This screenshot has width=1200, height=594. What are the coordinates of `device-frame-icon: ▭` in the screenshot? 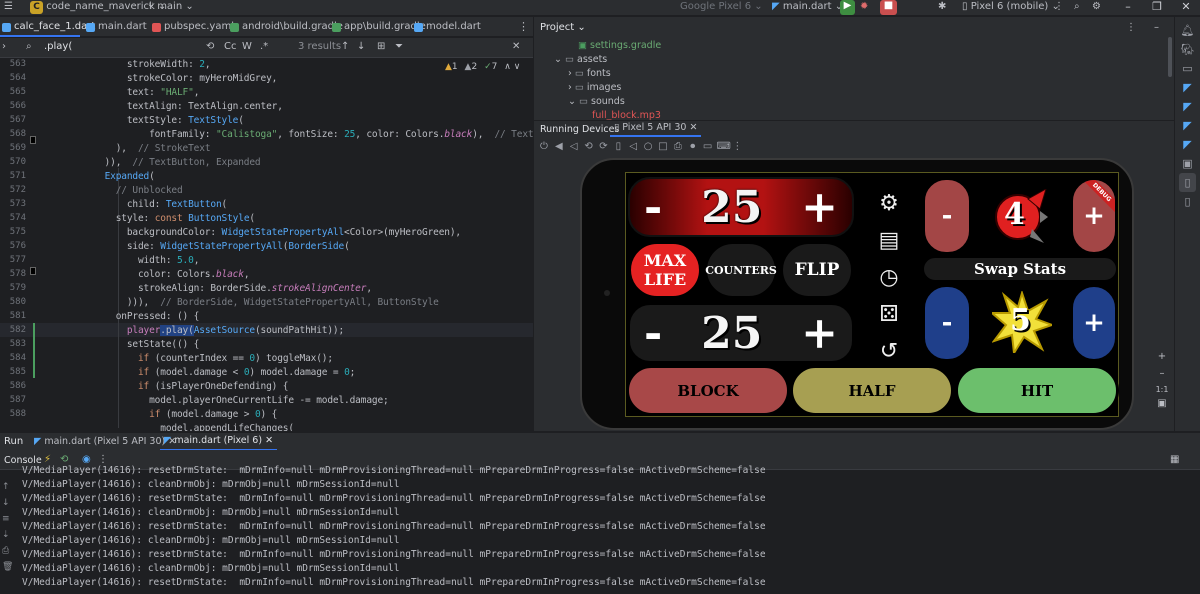 It's located at (708, 147).